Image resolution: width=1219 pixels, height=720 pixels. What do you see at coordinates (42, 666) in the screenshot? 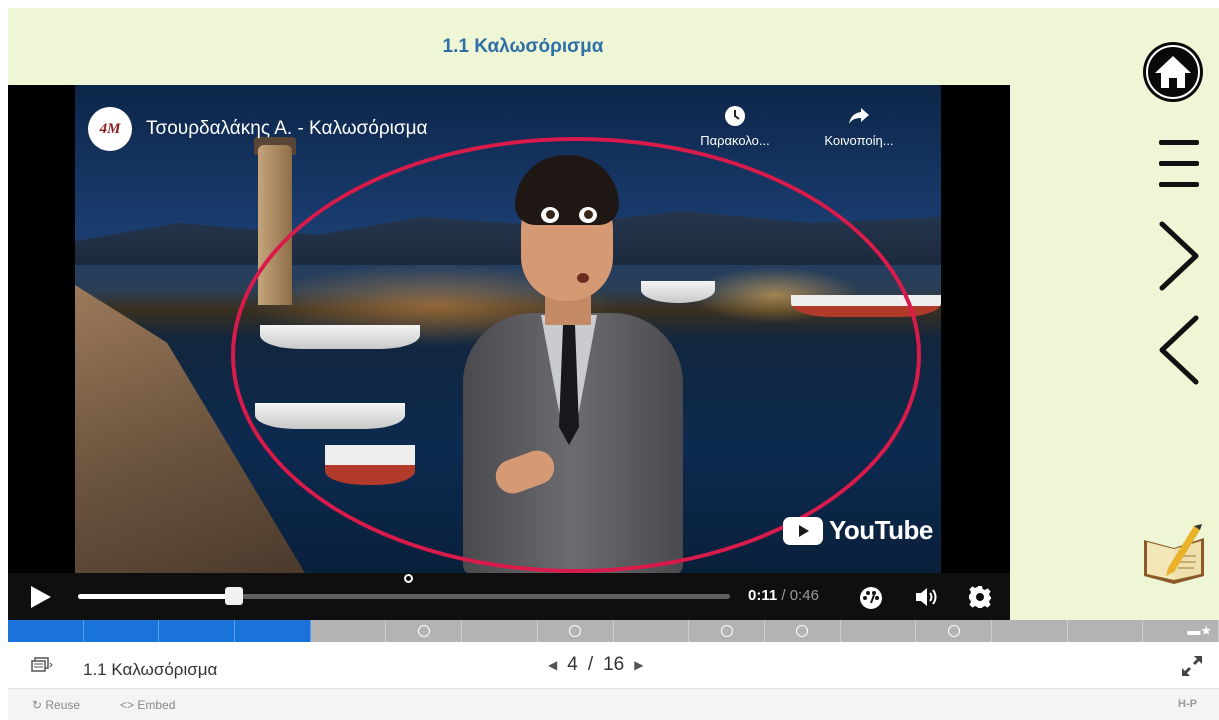
I see `table-of-contents-icon` at bounding box center [42, 666].